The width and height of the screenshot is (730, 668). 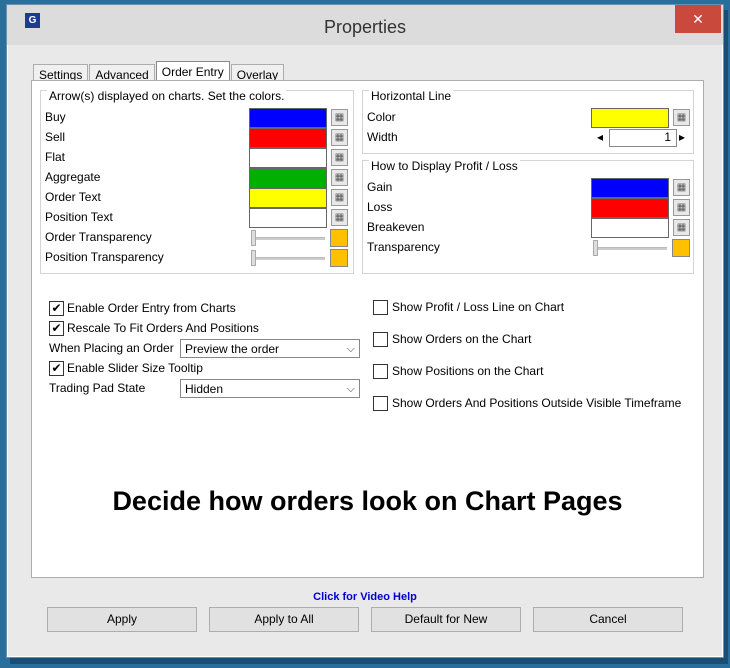 I want to click on when-placing-value: Preview the order, so click(x=232, y=349).